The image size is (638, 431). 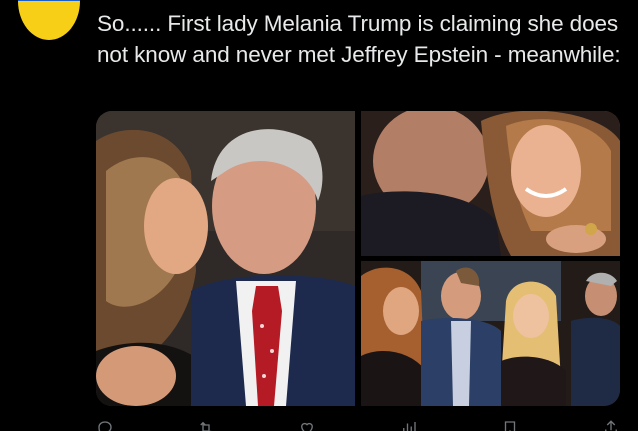 I want to click on avatar, so click(x=49, y=20).